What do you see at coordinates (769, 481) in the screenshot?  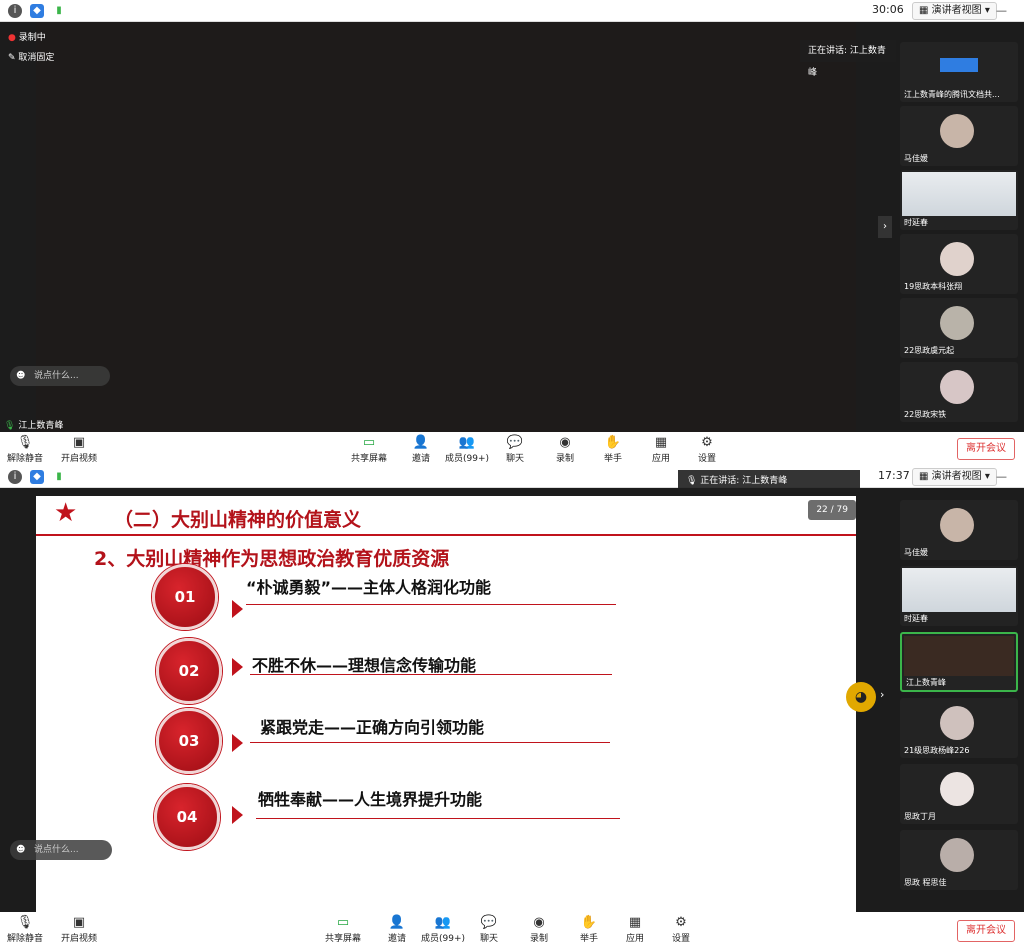 I see `speaking-indicator: 🎙 正在讲话: 江上数青峰` at bounding box center [769, 481].